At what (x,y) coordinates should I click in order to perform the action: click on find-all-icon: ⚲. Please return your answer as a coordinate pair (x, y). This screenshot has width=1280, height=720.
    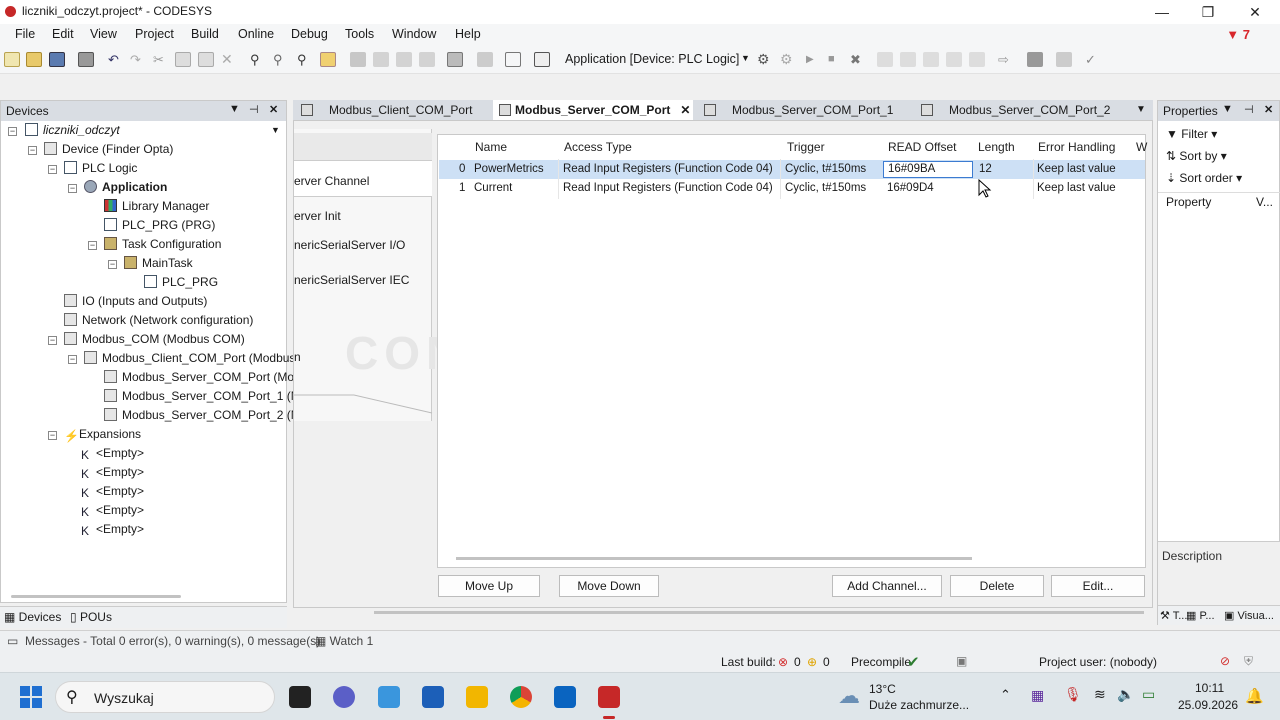
    Looking at the image, I should click on (305, 59).